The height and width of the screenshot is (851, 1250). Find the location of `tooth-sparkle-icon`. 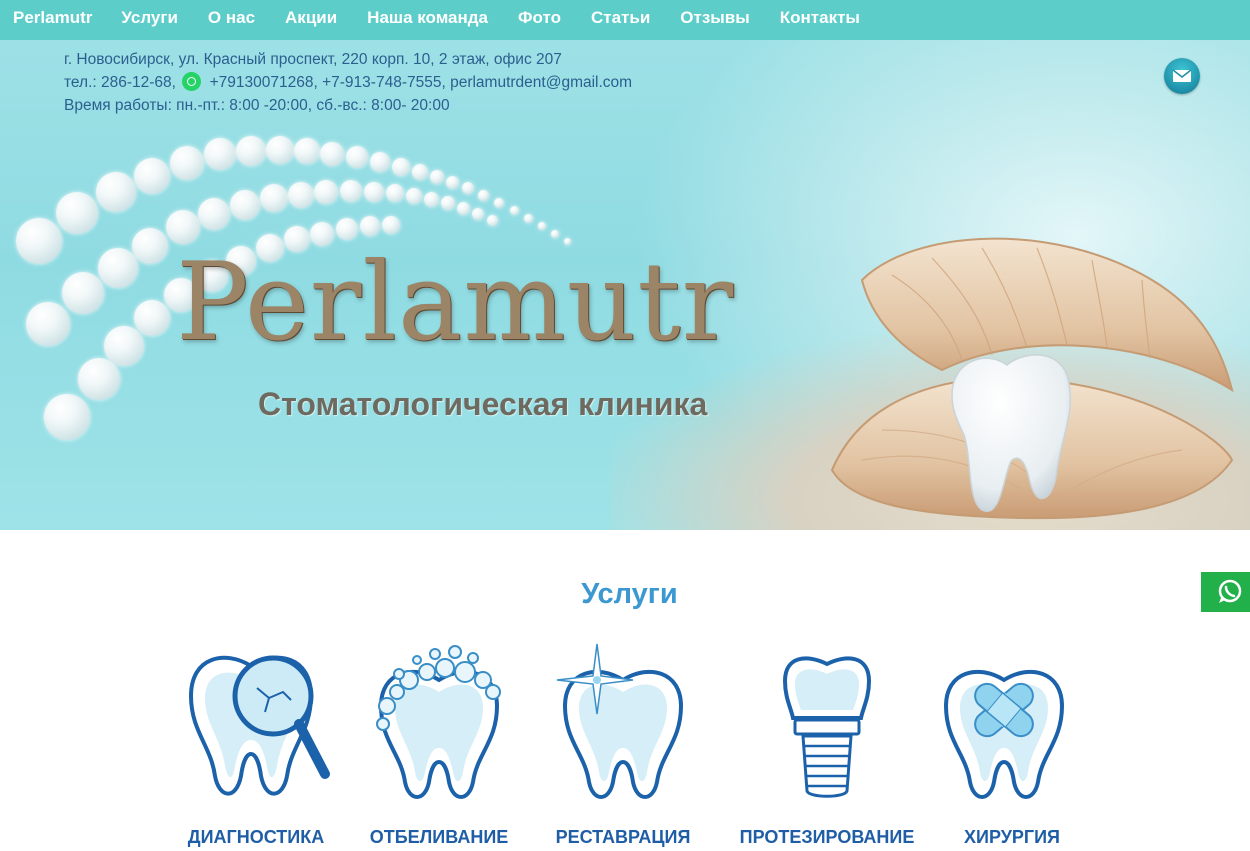

tooth-sparkle-icon is located at coordinates (620, 721).